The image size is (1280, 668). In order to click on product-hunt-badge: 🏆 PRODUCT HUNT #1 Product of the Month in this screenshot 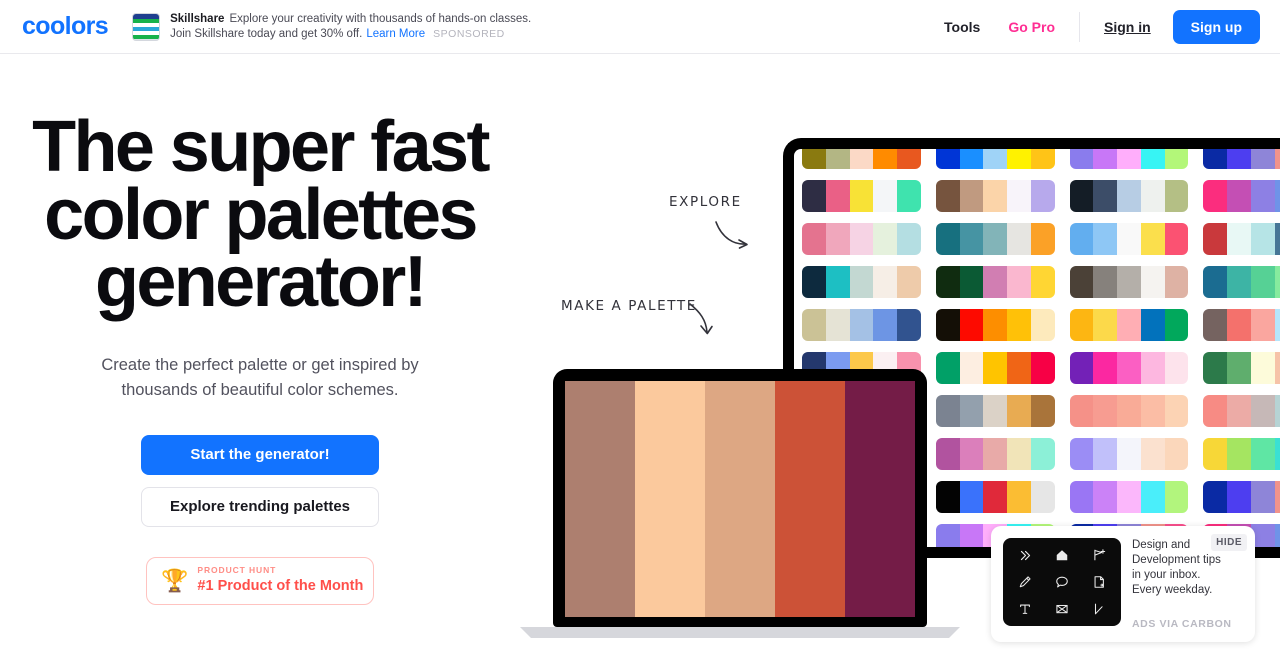, I will do `click(260, 580)`.